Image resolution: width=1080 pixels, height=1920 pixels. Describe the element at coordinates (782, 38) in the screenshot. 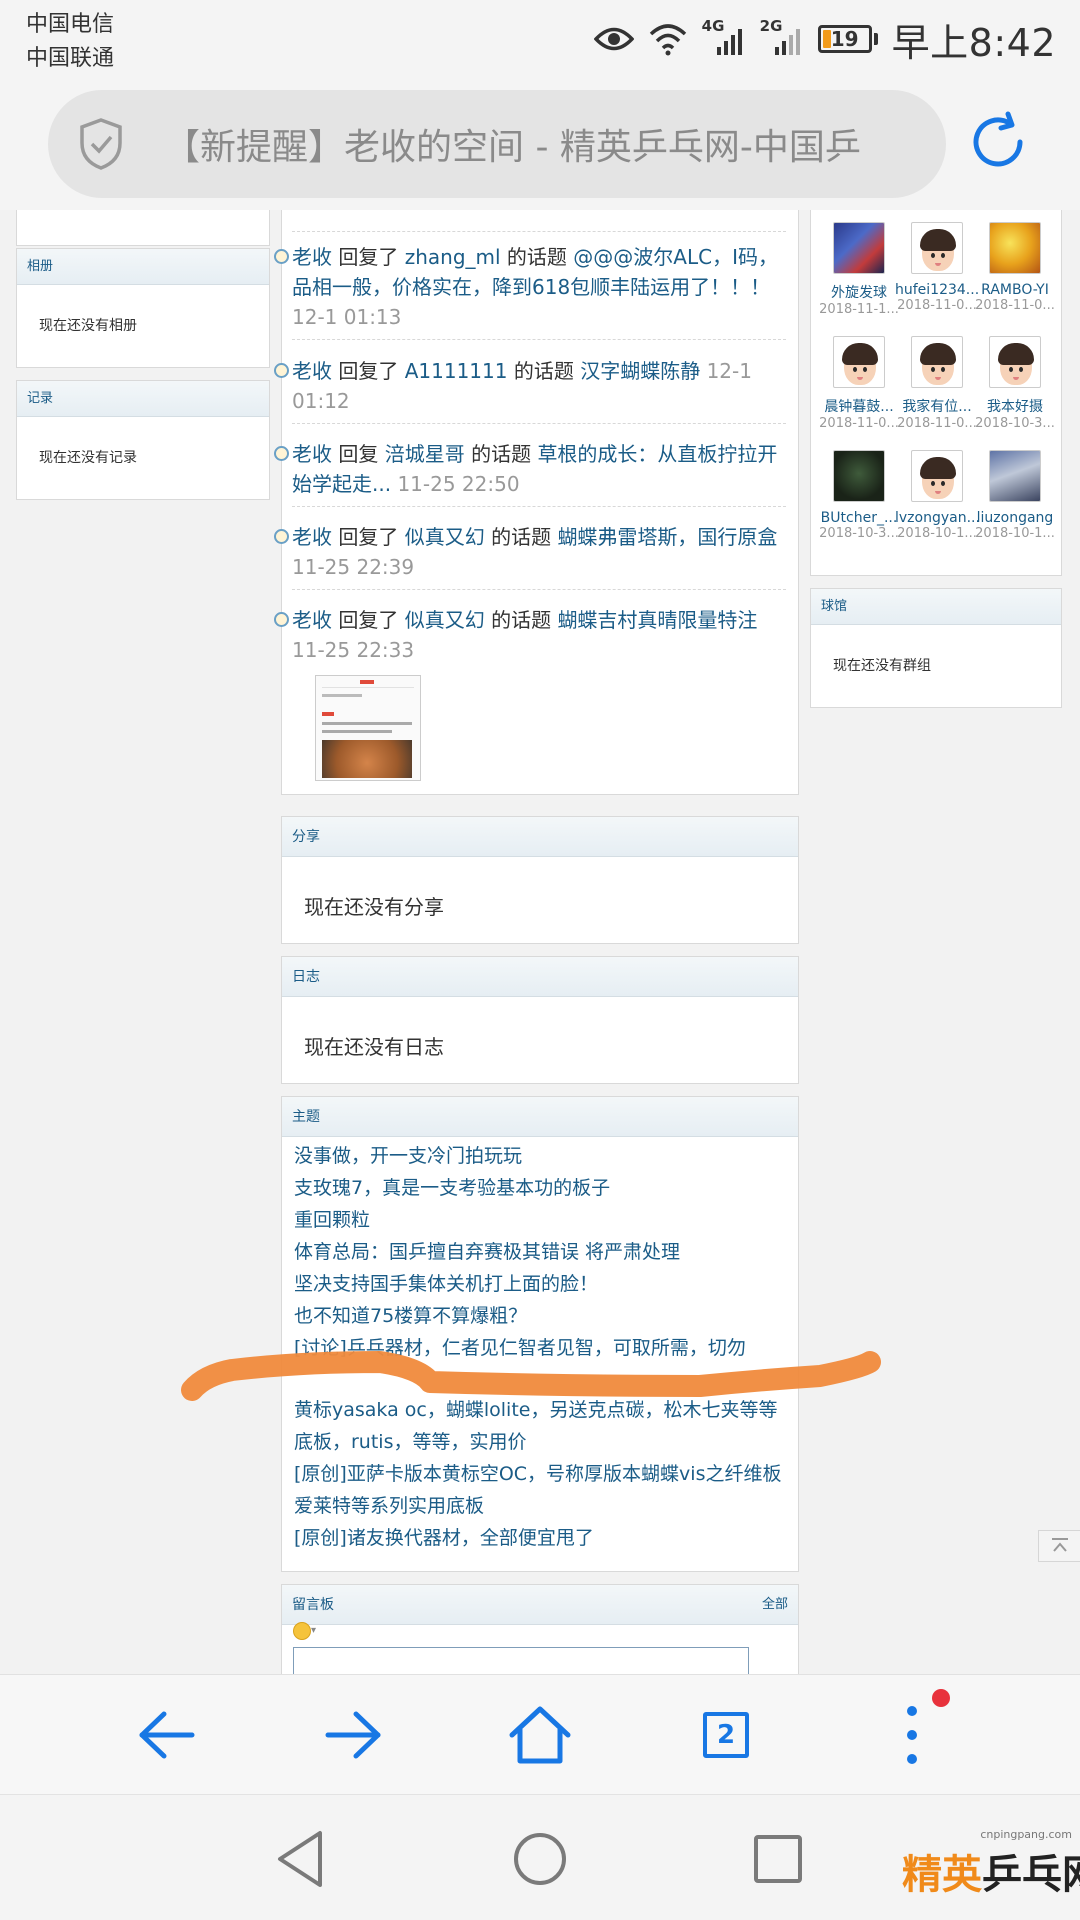

I see `signal-2g-icon: 2G` at that location.